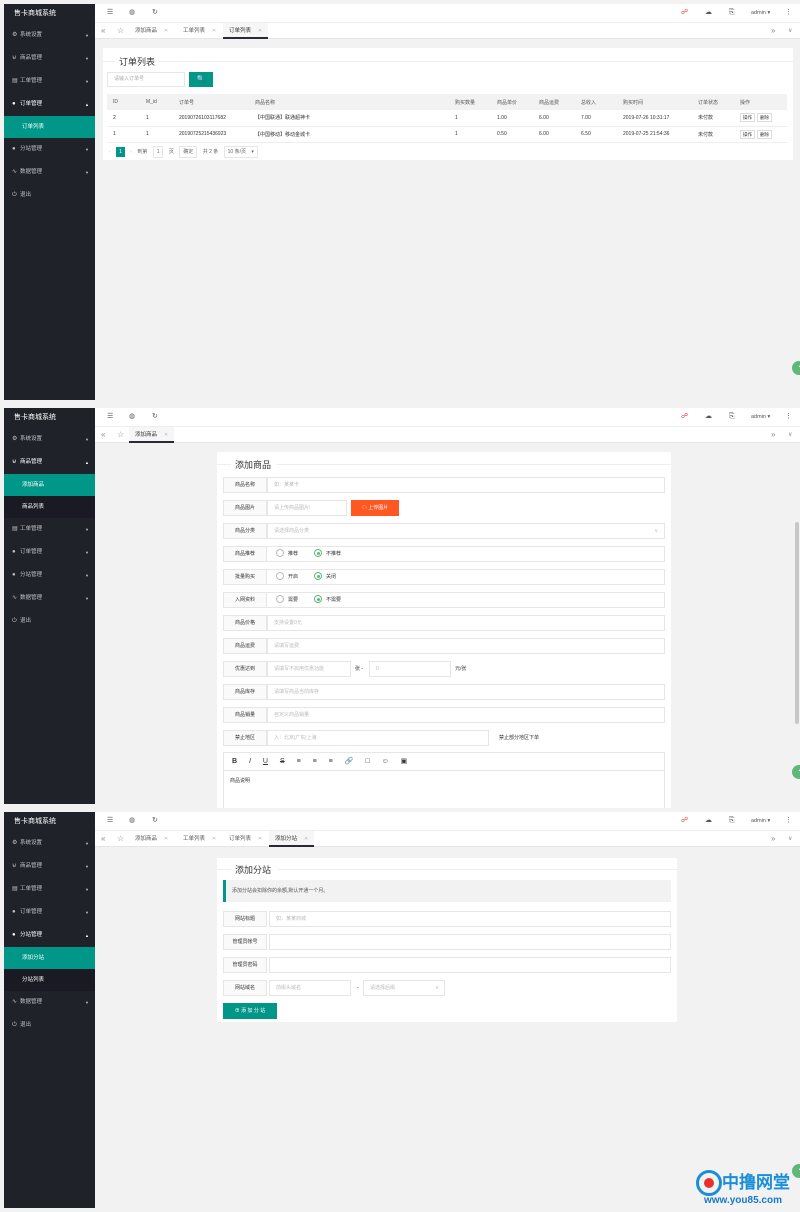  Describe the element at coordinates (299, 761) in the screenshot. I see `align-left-icon: ≡` at that location.